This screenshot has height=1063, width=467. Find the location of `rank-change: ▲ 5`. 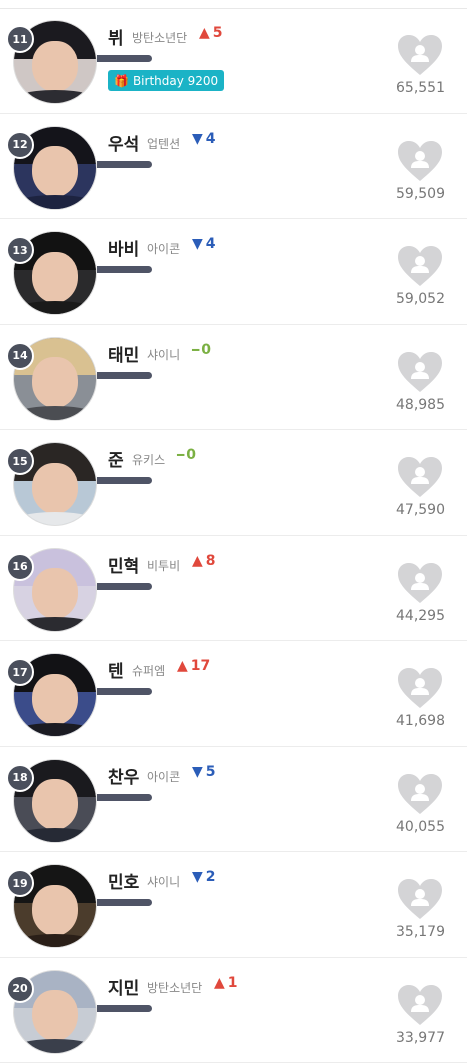

rank-change: ▲ 5 is located at coordinates (211, 33).